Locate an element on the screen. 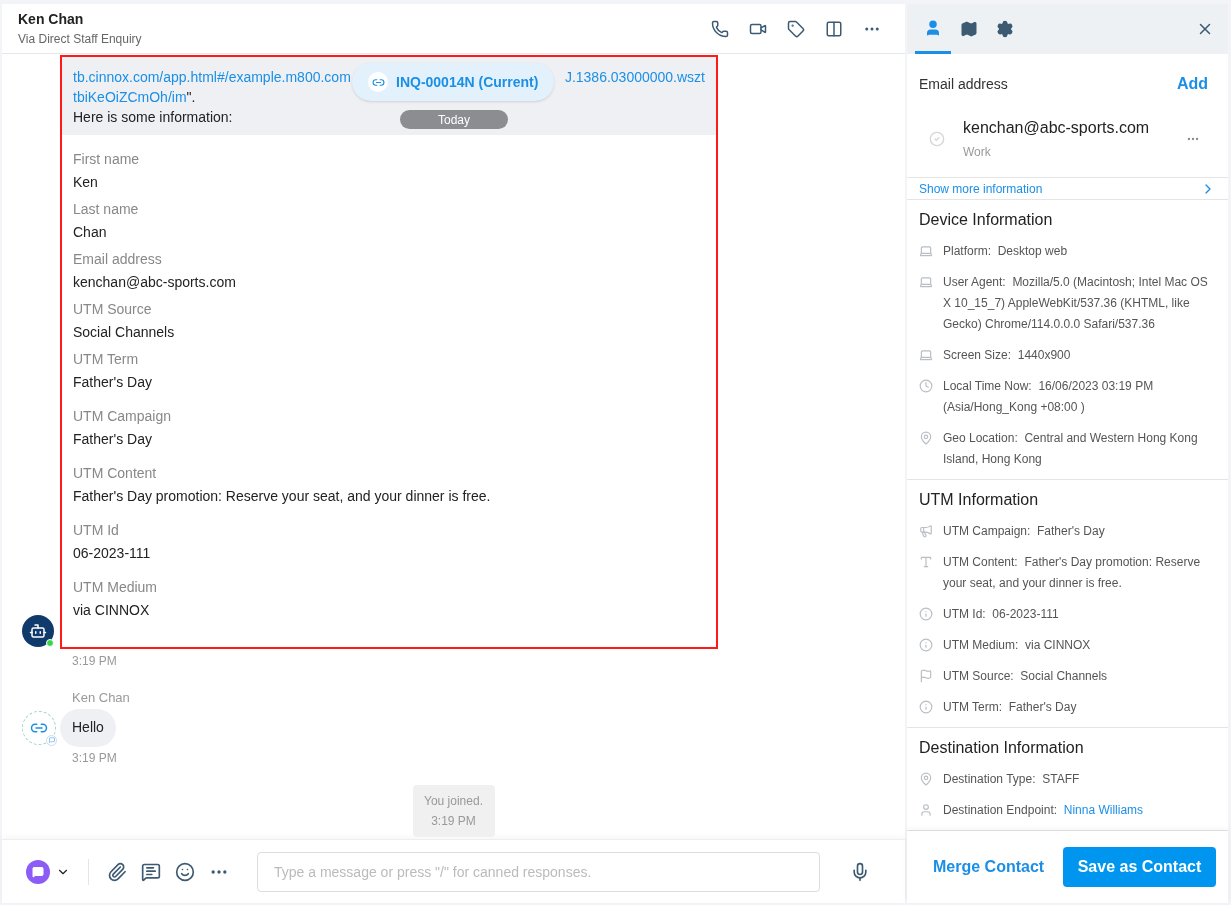  field-value: via CINNOX is located at coordinates (112, 610).